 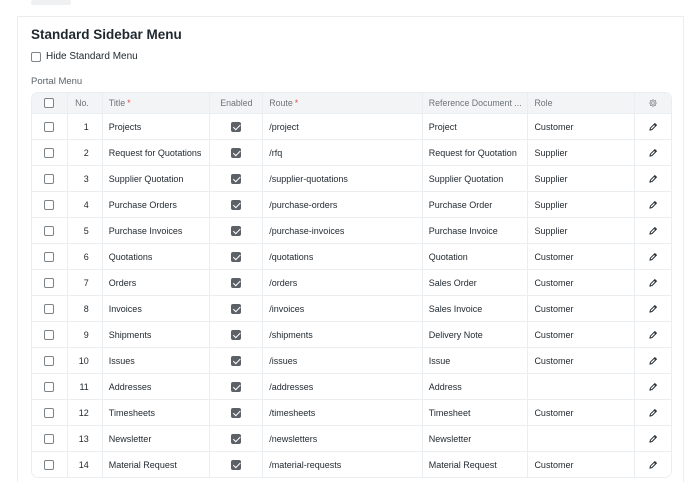 I want to click on column-header-route: Route *, so click(x=343, y=103).